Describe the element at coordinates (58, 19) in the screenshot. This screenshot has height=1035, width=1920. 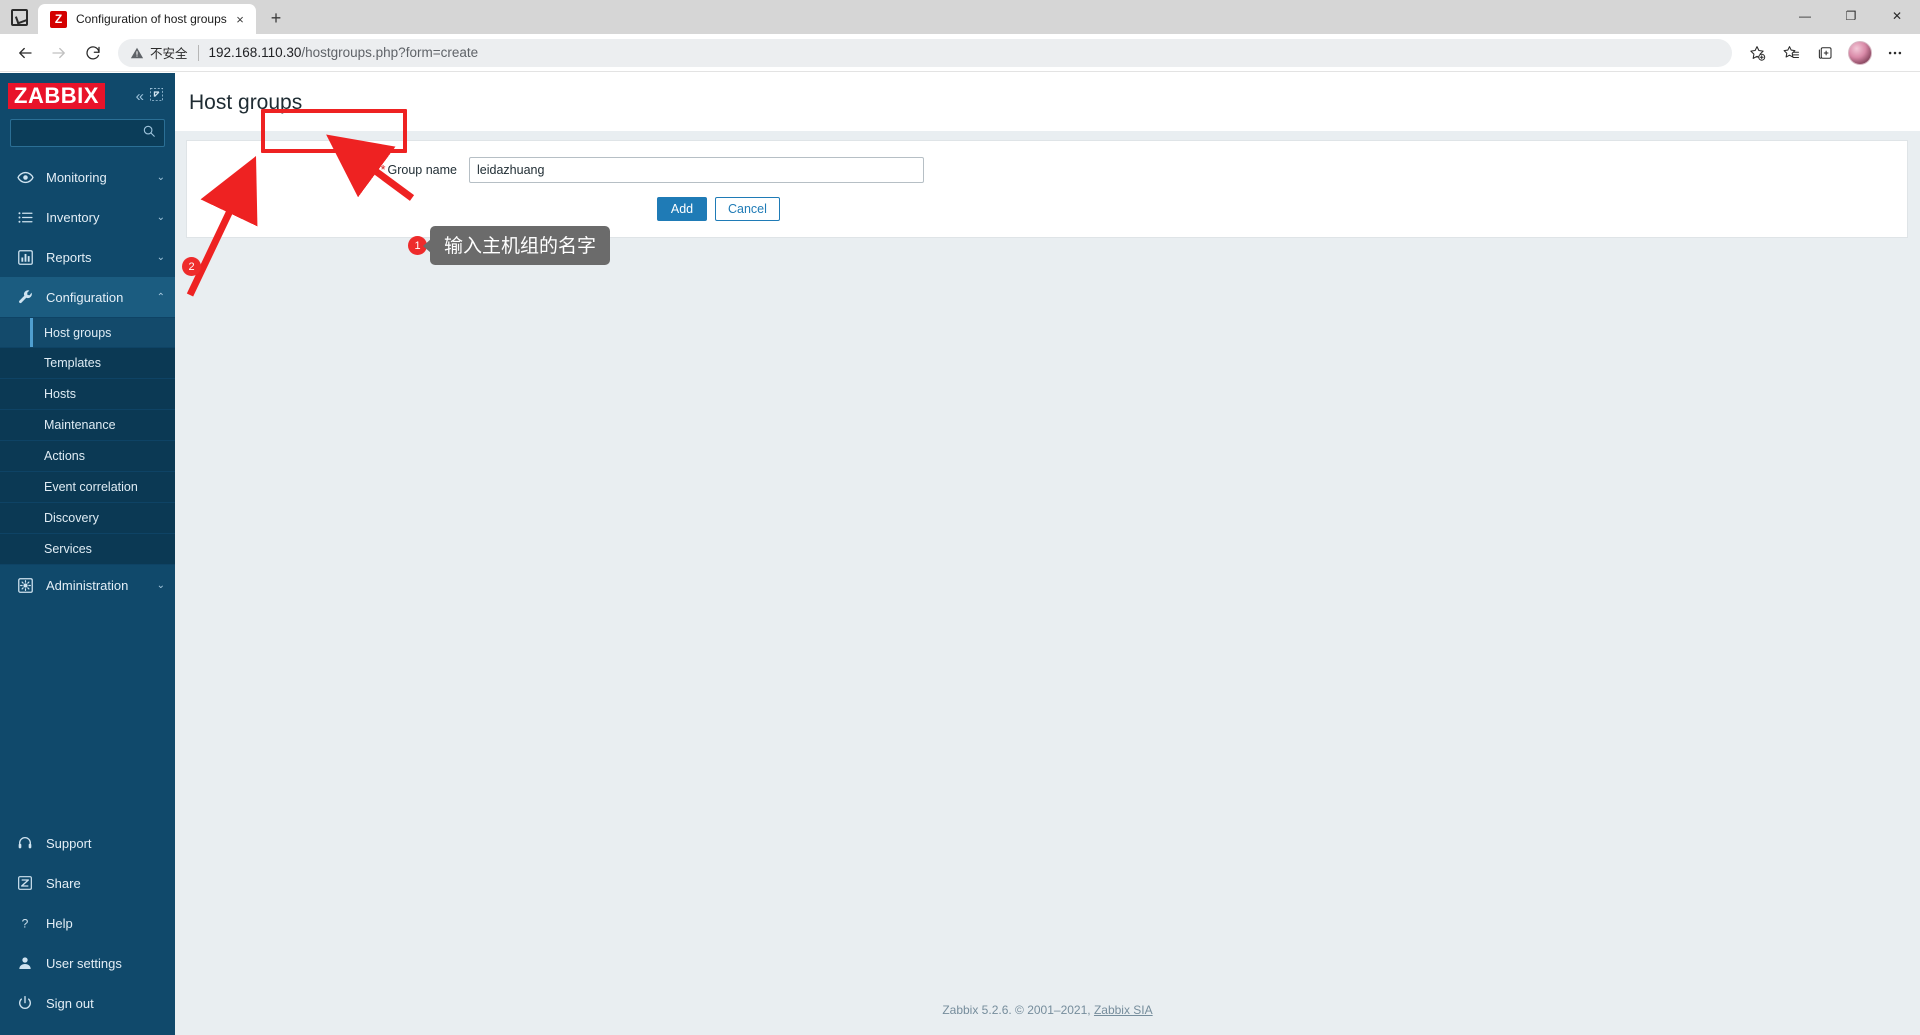
I see `tab-favicon-icon: Z` at that location.